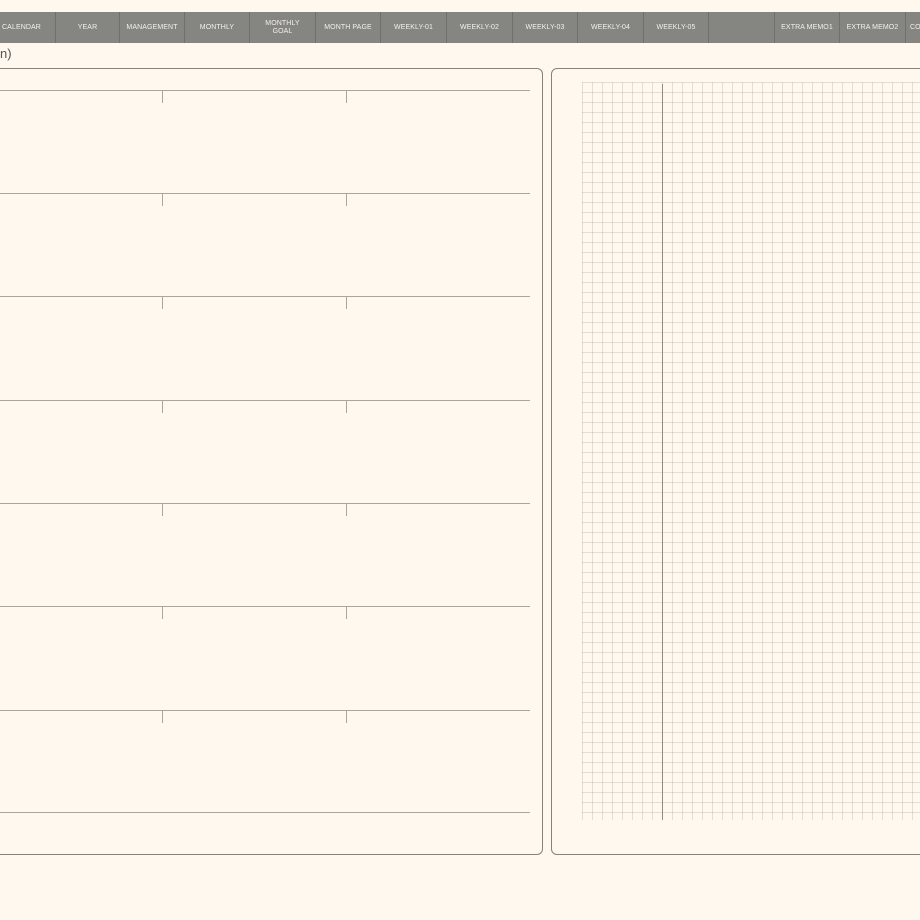 The width and height of the screenshot is (920, 920). What do you see at coordinates (217, 27) in the screenshot?
I see `tab-monthly: MONTHLY` at bounding box center [217, 27].